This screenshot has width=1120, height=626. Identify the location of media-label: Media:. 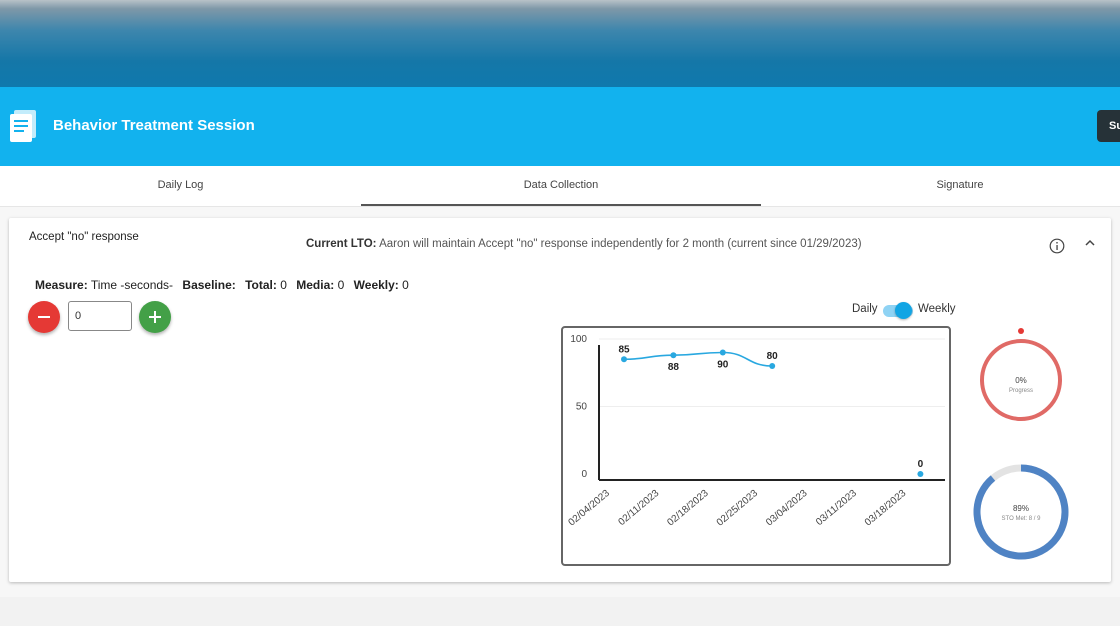
(315, 285).